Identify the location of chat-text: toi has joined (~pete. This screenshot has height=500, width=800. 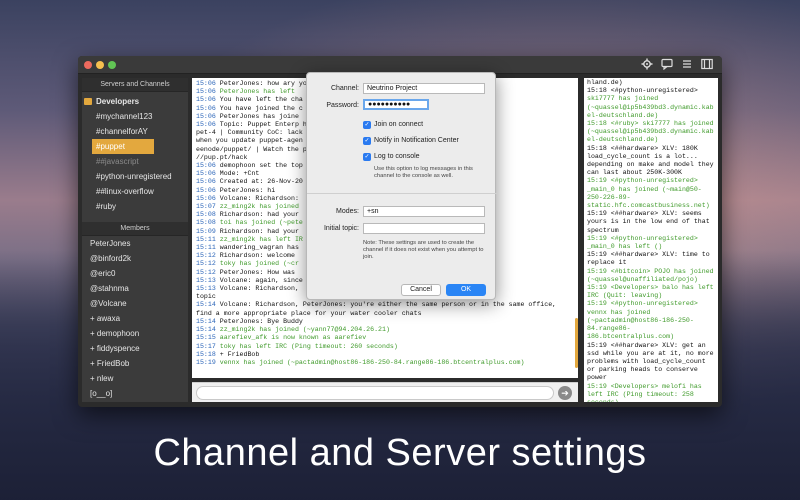
(261, 223).